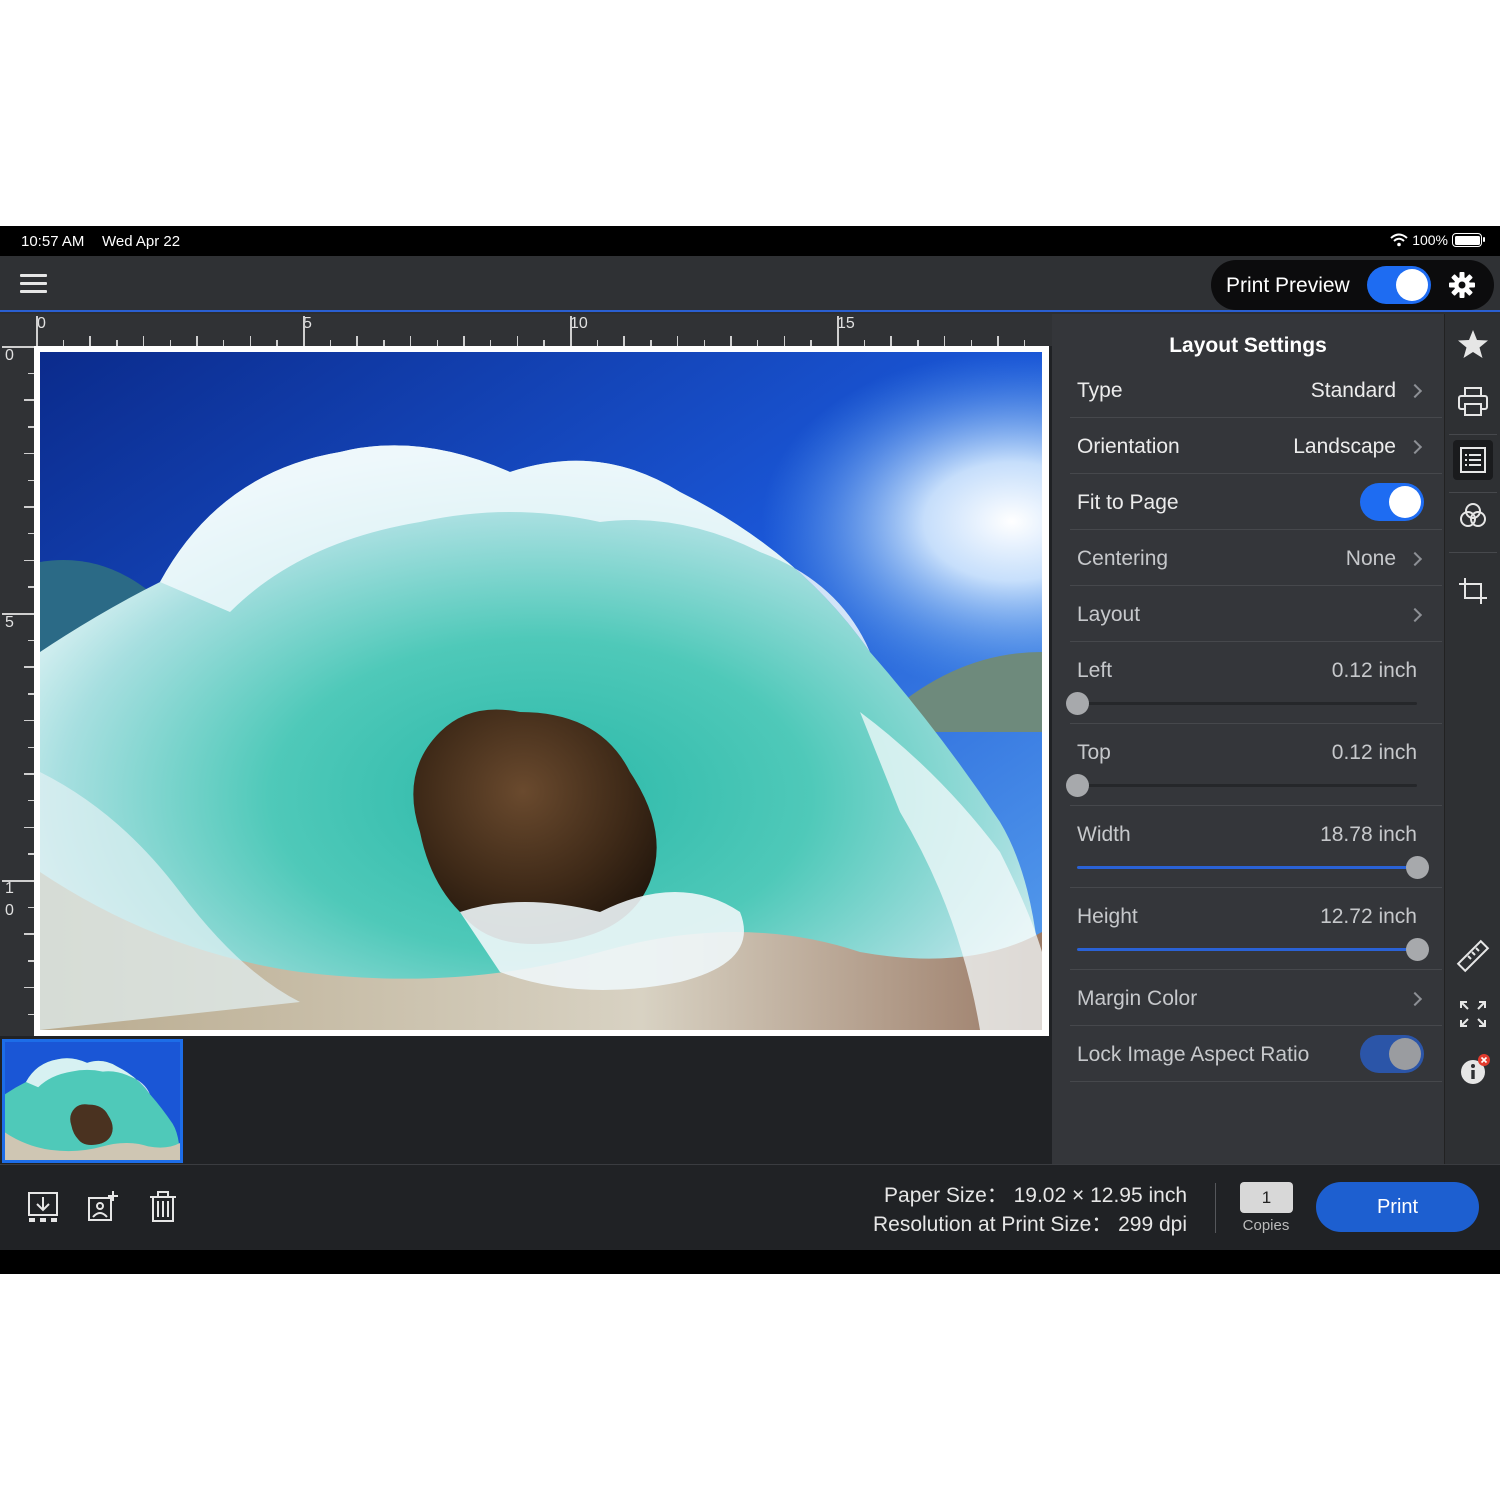 This screenshot has height=1500, width=1500. What do you see at coordinates (1473, 460) in the screenshot?
I see `layout-settings-icon` at bounding box center [1473, 460].